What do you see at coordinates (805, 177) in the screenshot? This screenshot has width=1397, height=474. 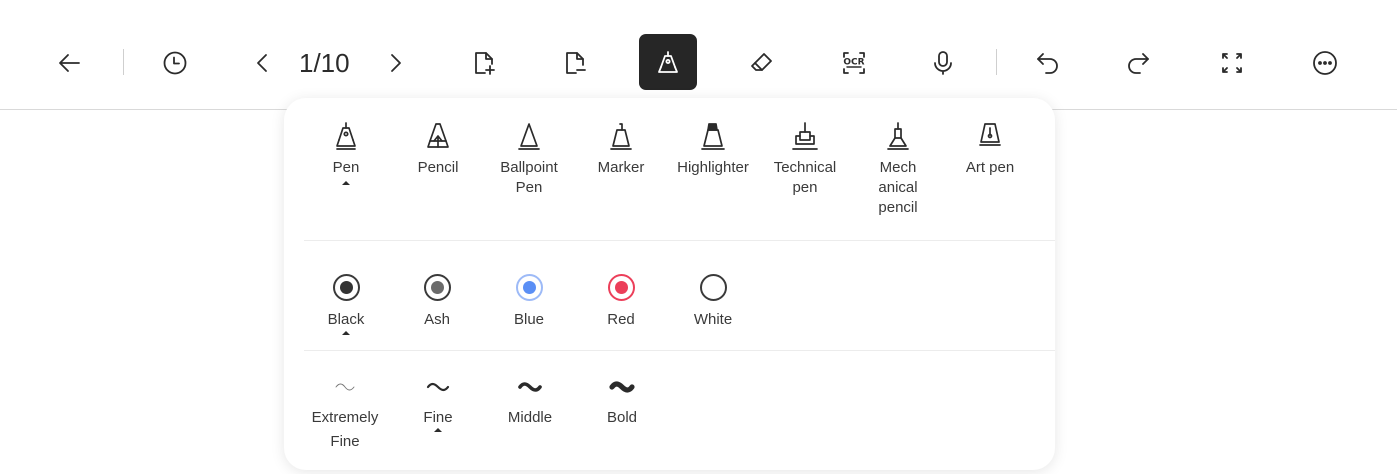 I see `pen-type-label: Technical pen` at bounding box center [805, 177].